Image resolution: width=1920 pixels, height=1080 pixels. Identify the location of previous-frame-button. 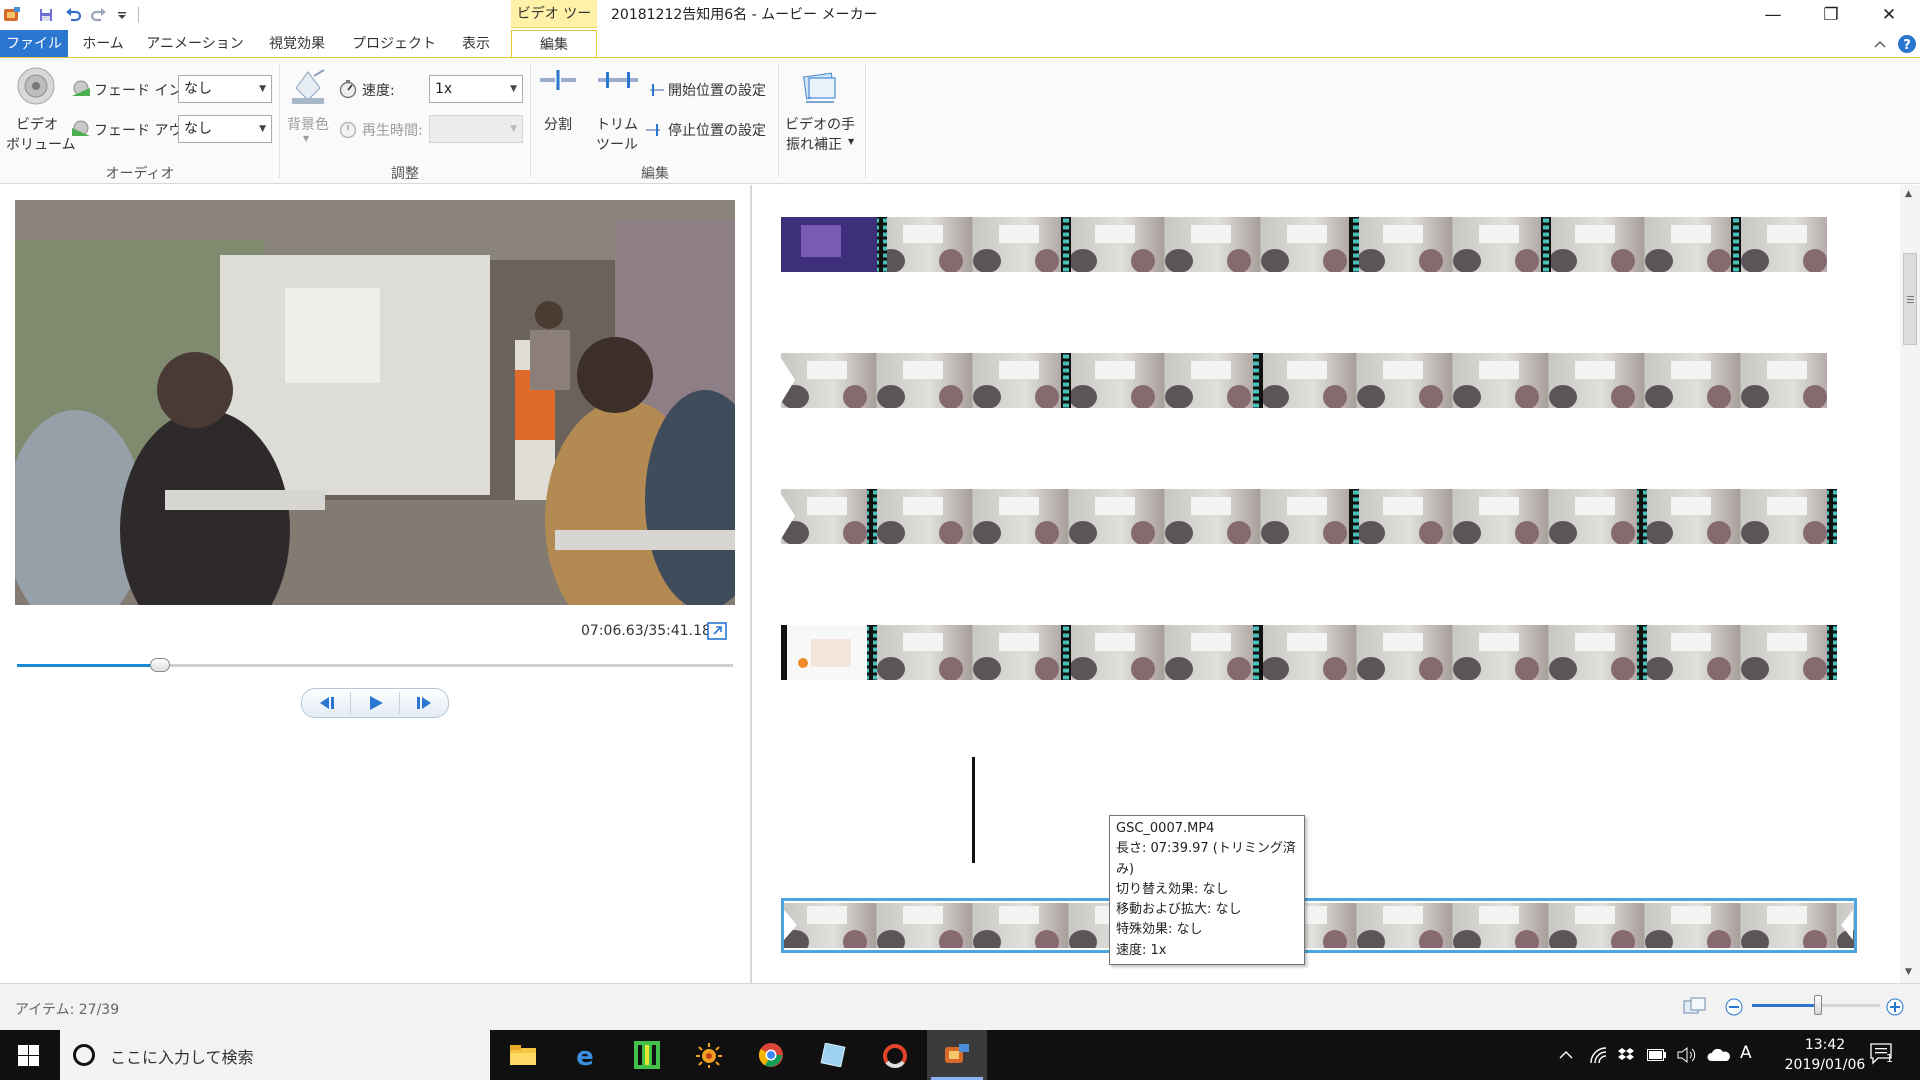
(326, 703).